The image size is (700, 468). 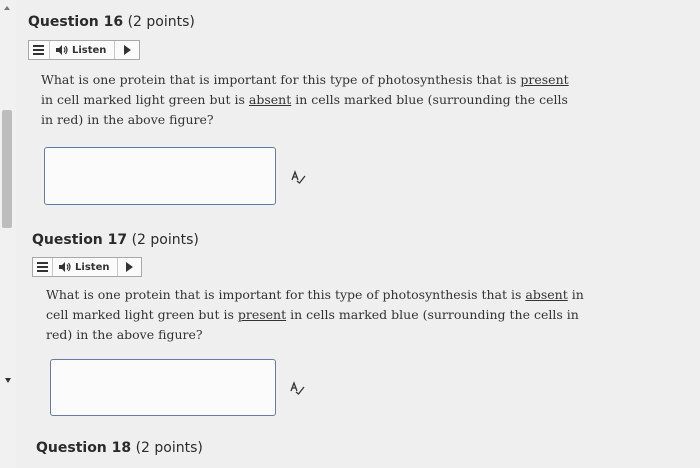 I want to click on vertical-scrollbar, so click(x=8, y=234).